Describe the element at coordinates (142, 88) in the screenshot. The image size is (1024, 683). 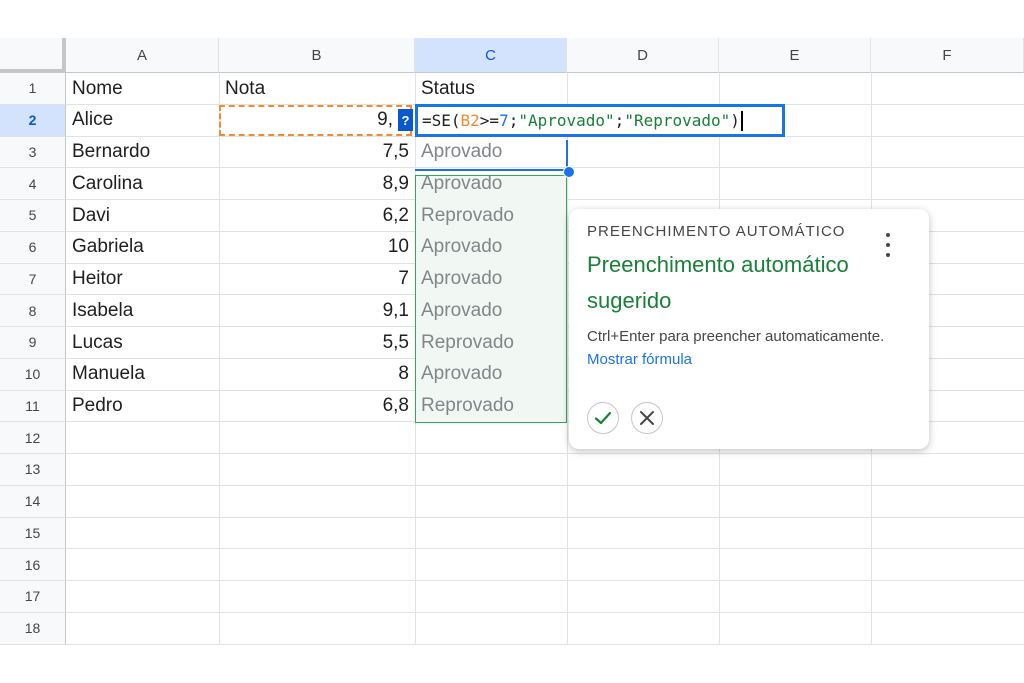
I see `cell-header-nome: Nome` at that location.